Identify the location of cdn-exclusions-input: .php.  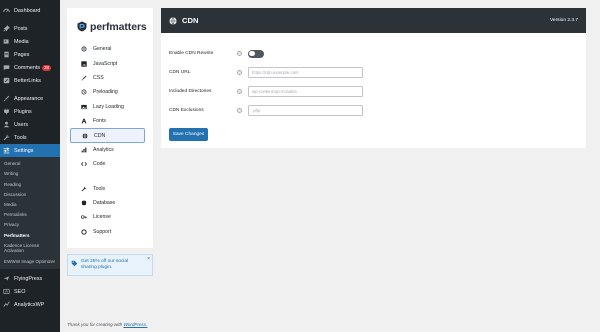
(305, 110).